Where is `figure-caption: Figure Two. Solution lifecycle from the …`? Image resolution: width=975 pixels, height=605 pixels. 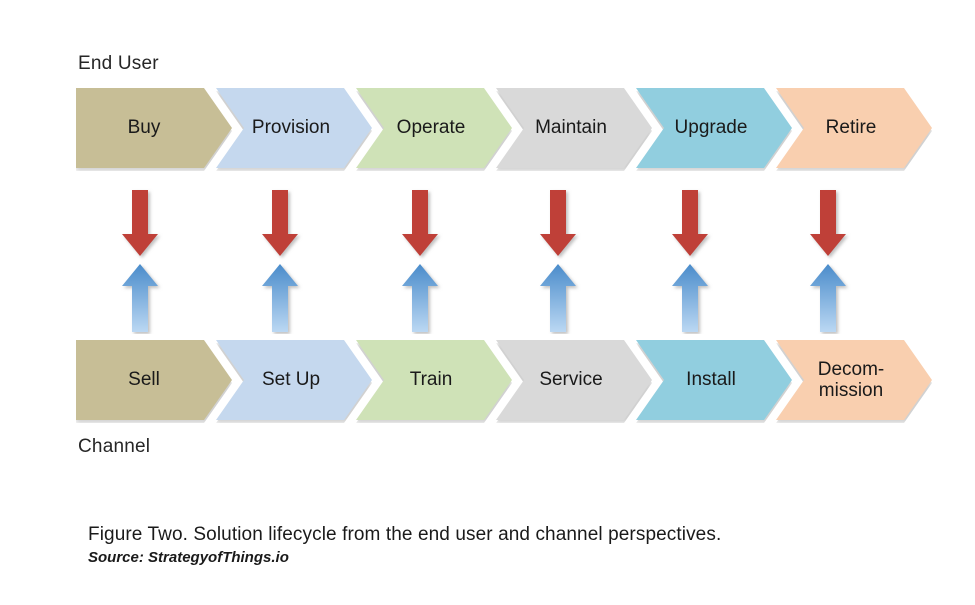
figure-caption: Figure Two. Solution lifecycle from the … is located at coordinates (404, 545).